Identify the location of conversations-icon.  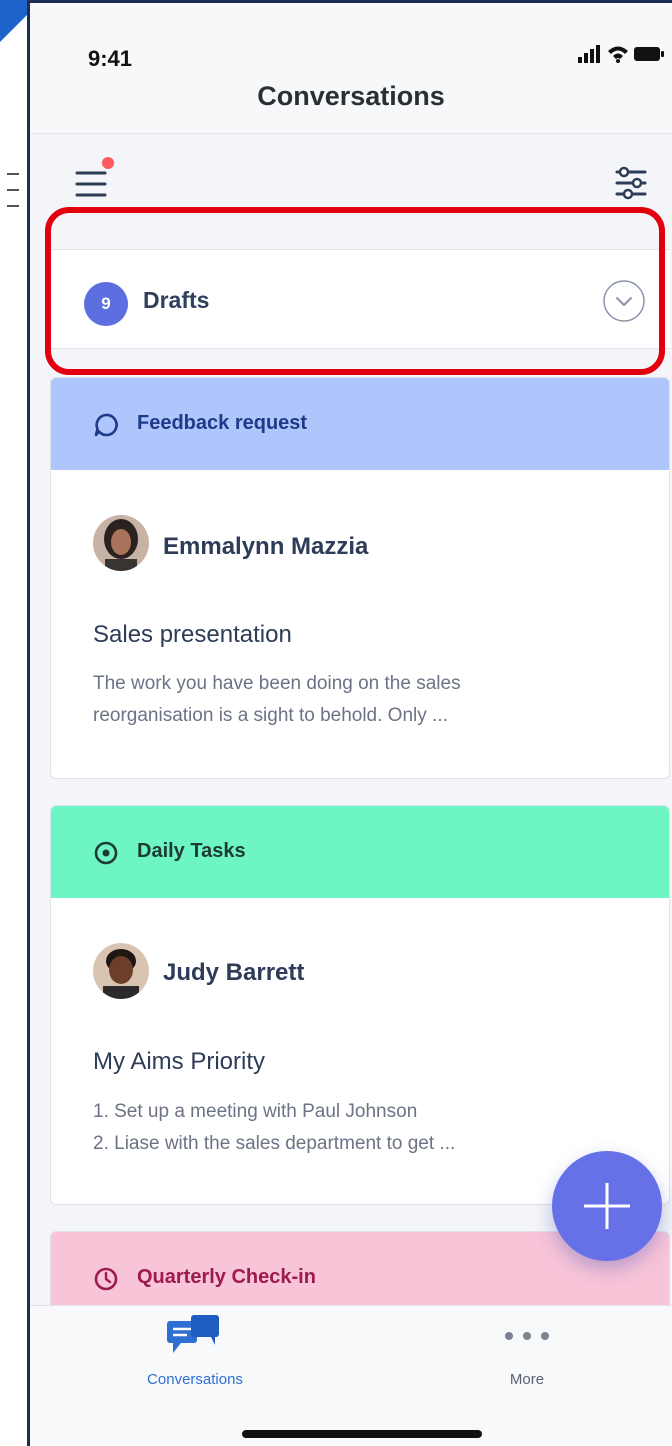
(193, 1334).